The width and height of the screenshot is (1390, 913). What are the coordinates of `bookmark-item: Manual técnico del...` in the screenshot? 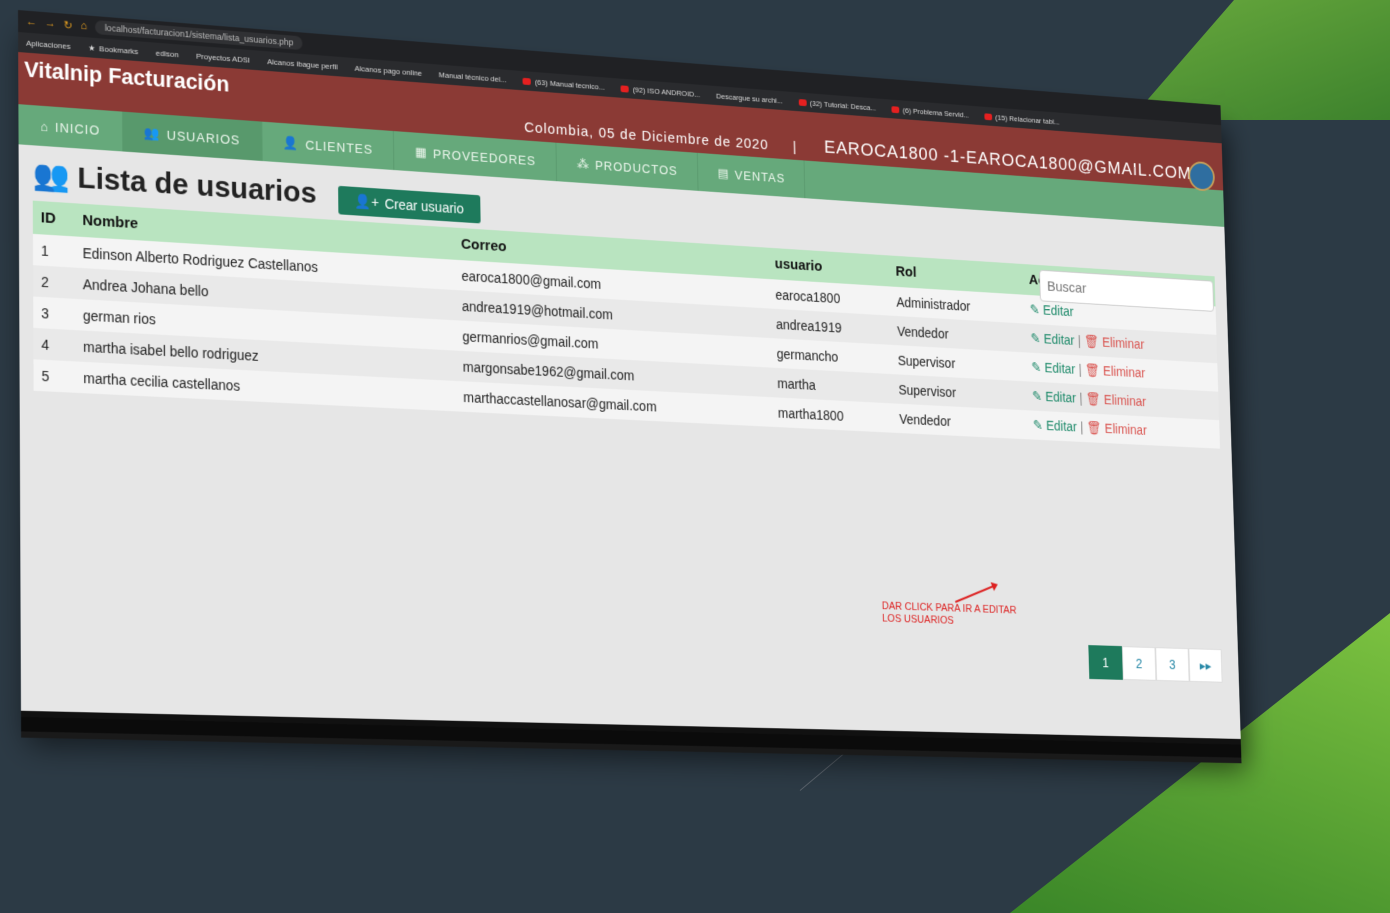 It's located at (473, 77).